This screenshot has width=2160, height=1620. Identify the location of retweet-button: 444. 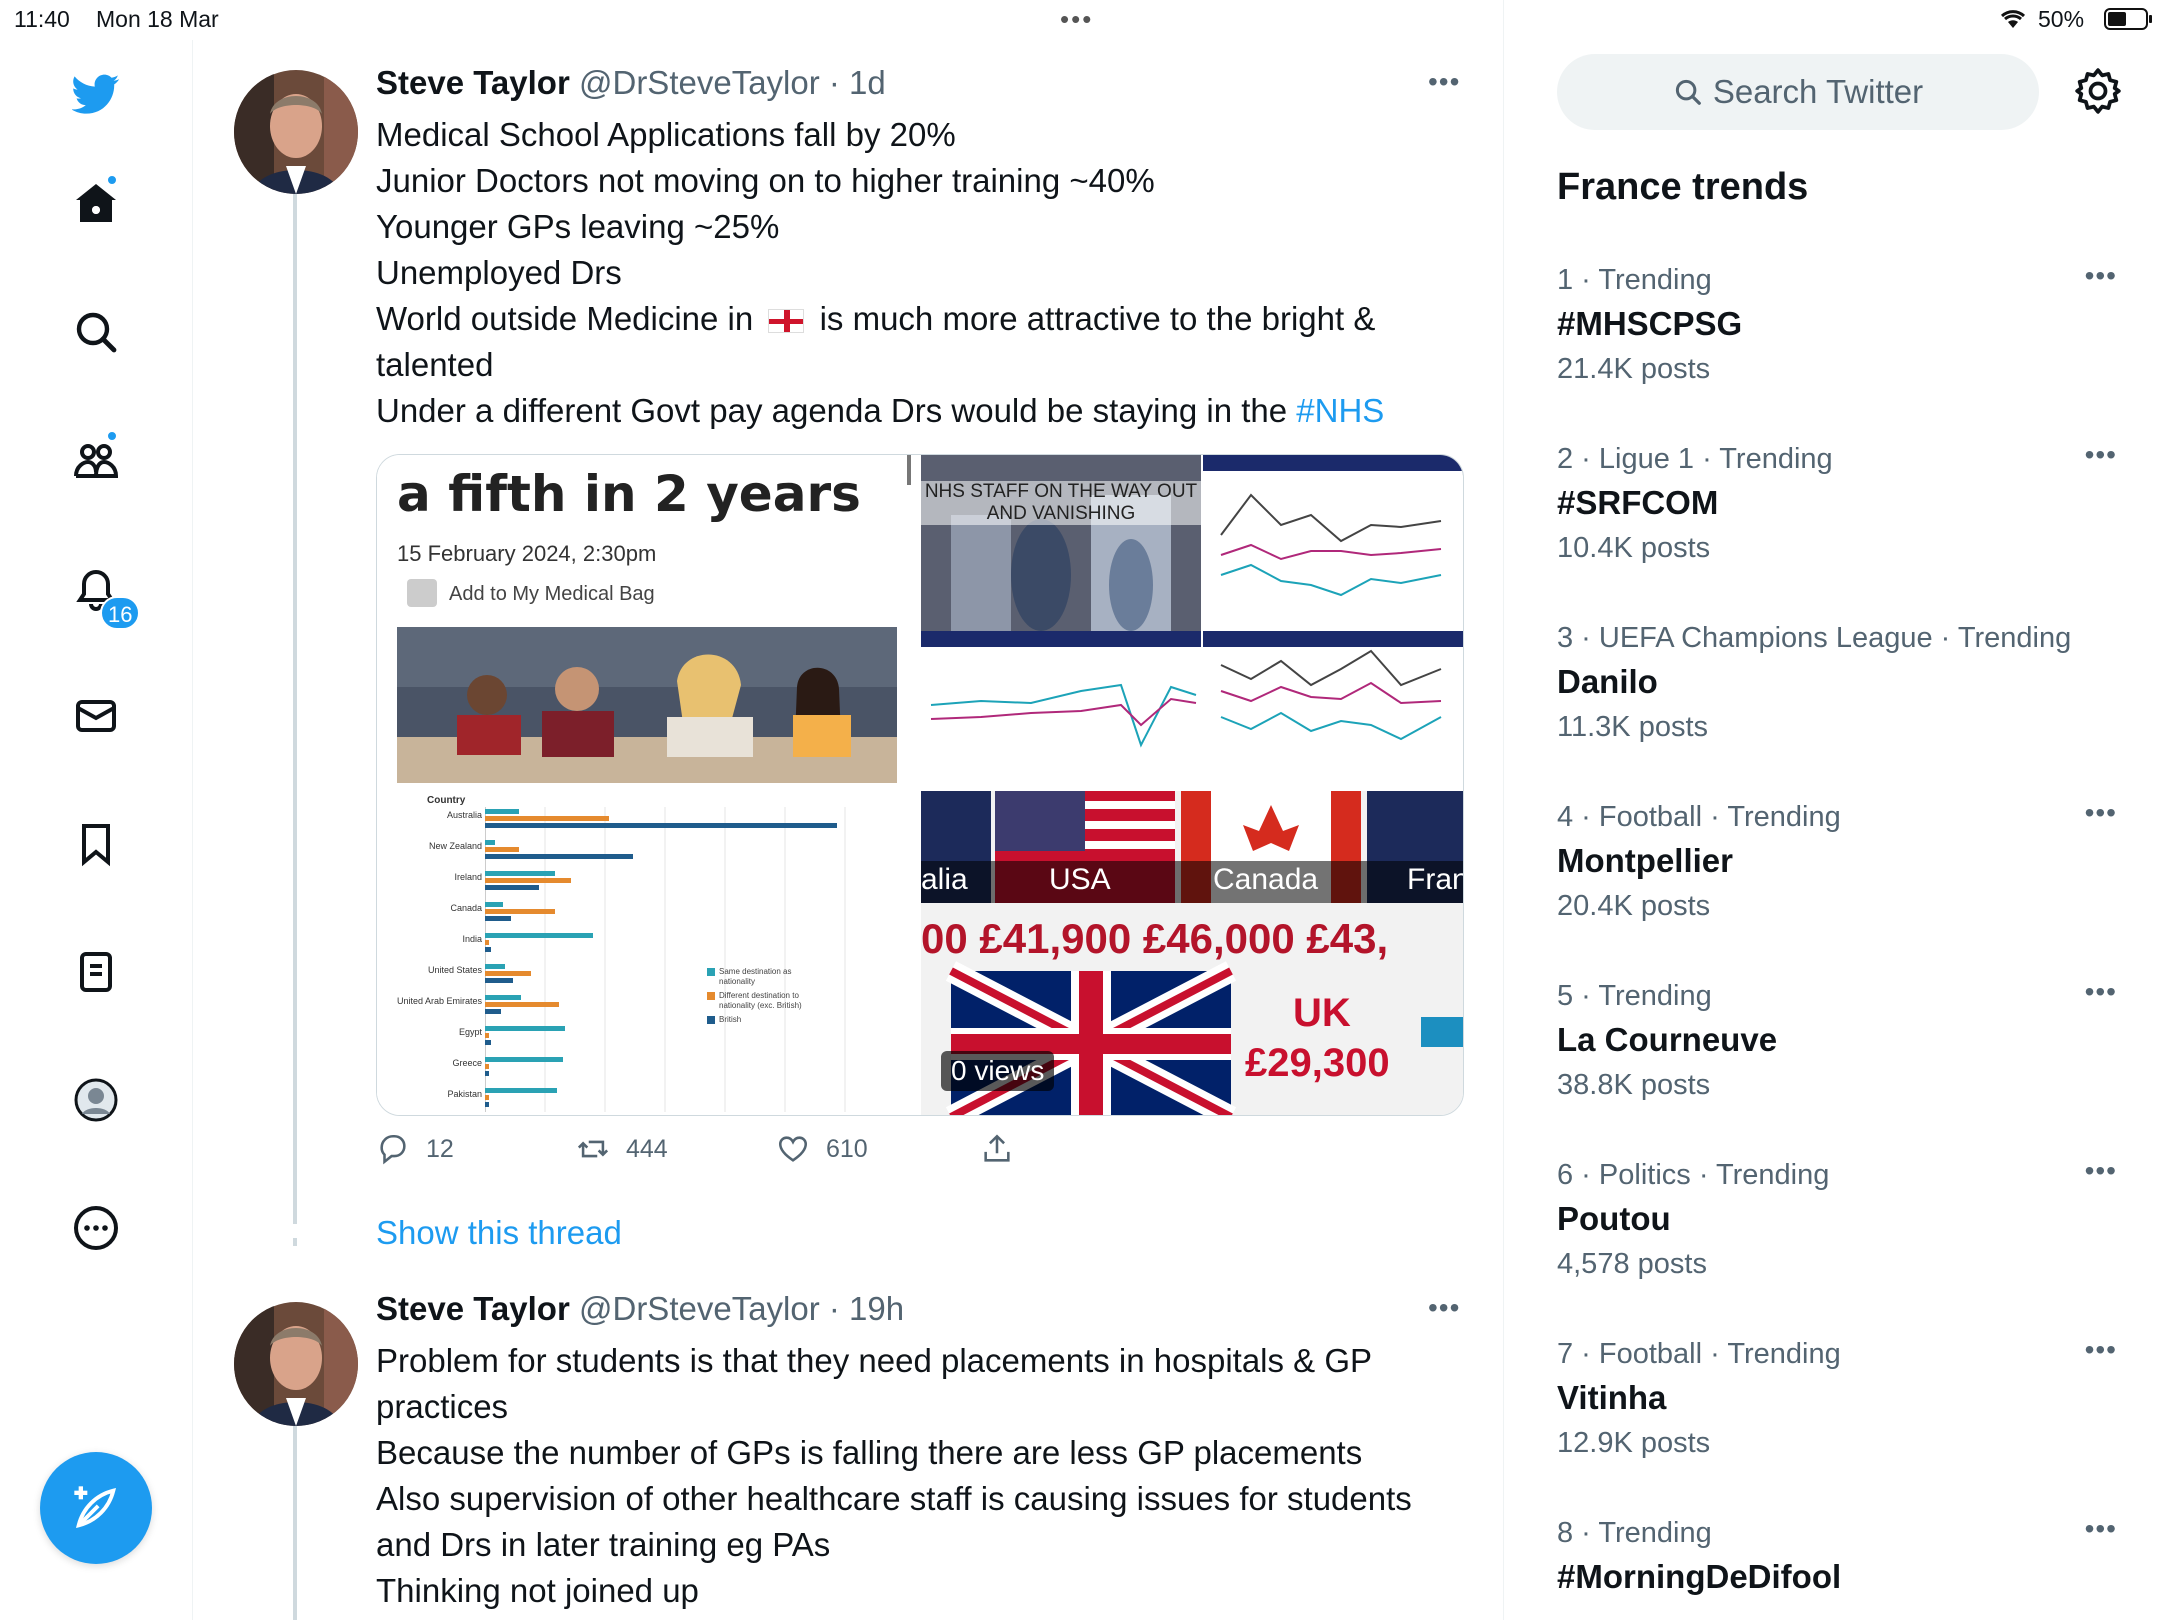
(622, 1149).